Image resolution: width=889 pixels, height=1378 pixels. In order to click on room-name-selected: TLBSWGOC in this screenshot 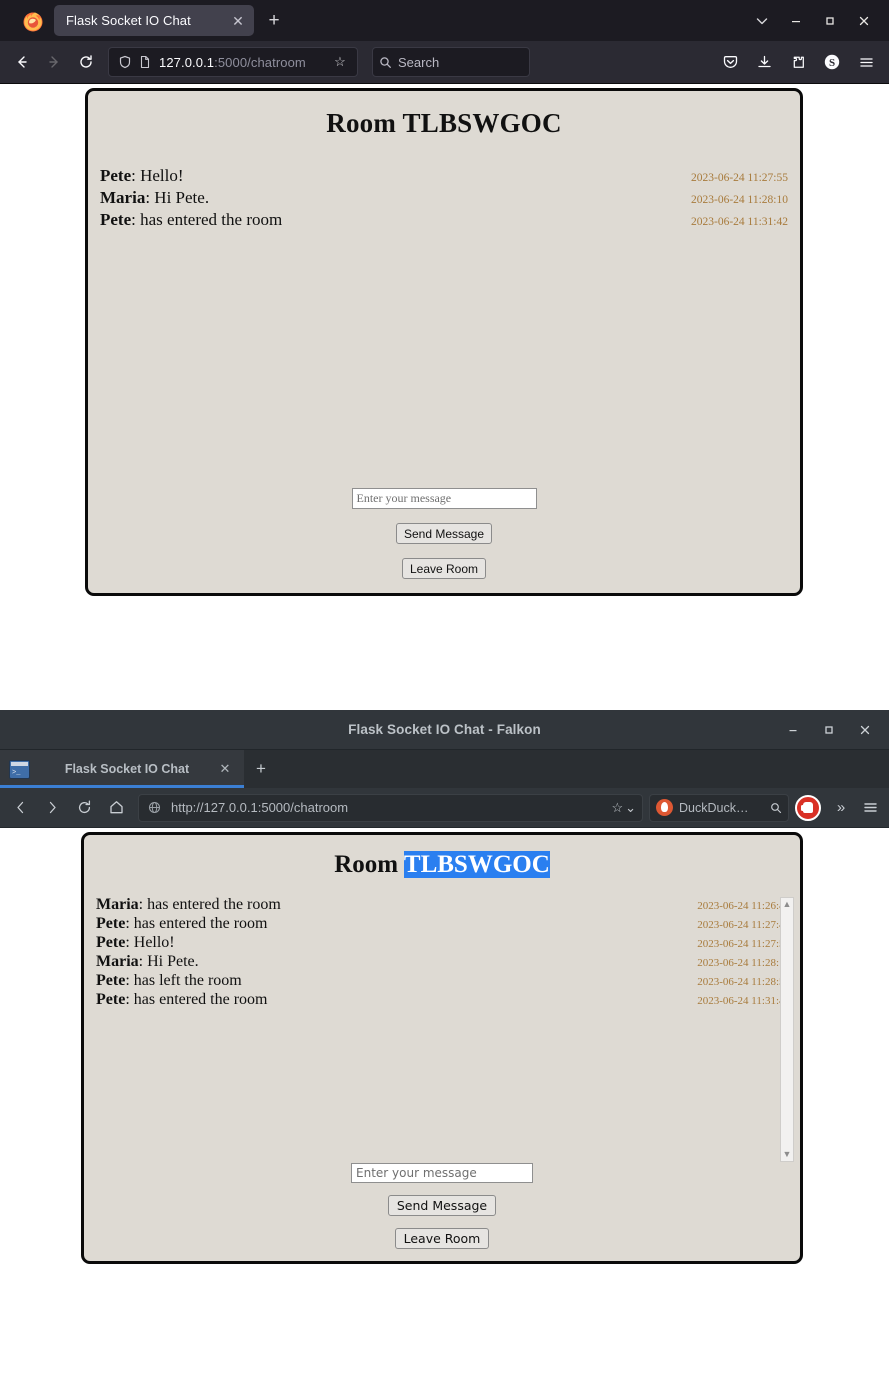, I will do `click(476, 864)`.